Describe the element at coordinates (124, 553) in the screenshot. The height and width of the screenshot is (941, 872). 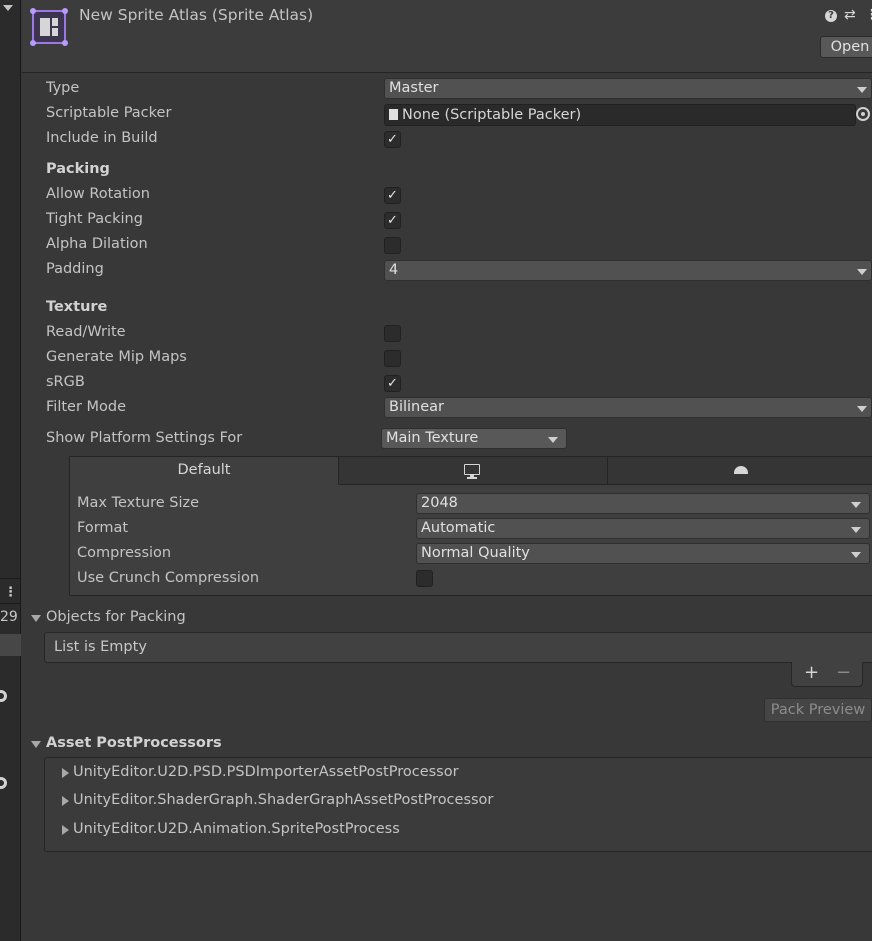
I see `compression-label: Compression` at that location.